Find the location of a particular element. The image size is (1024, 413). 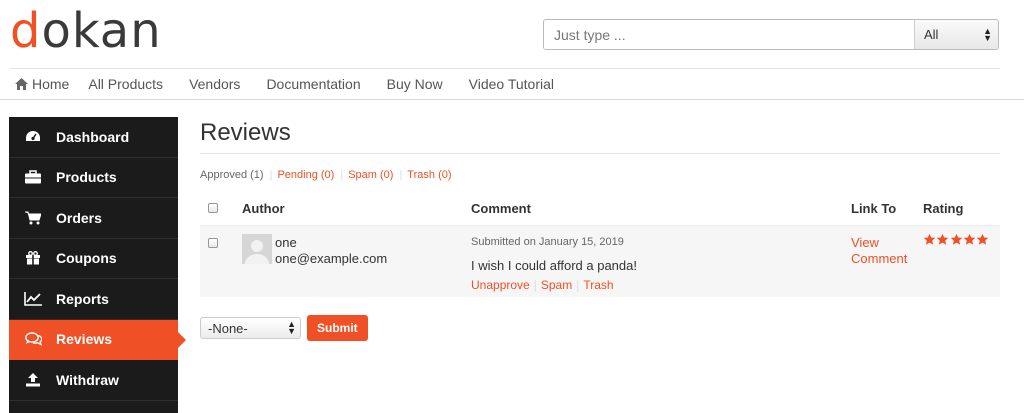

home-icon is located at coordinates (21, 84).